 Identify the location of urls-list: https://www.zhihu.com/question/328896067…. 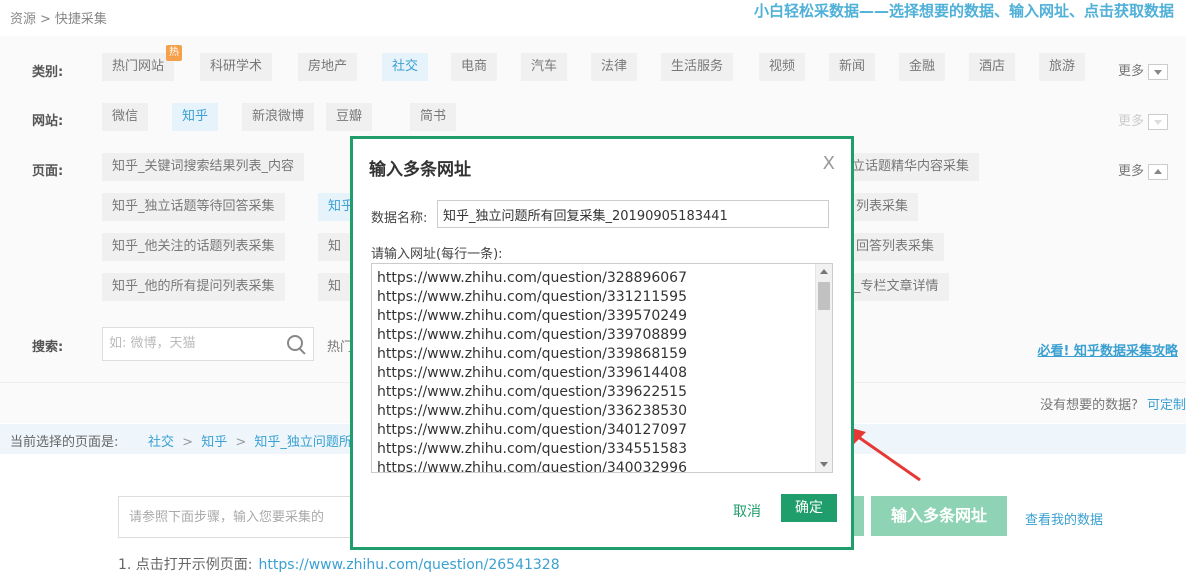
(592, 371).